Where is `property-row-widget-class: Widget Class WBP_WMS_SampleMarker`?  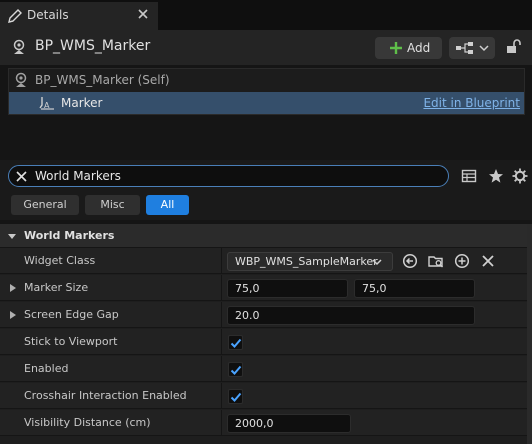 property-row-widget-class: Widget Class WBP_WMS_SampleMarker is located at coordinates (266, 261).